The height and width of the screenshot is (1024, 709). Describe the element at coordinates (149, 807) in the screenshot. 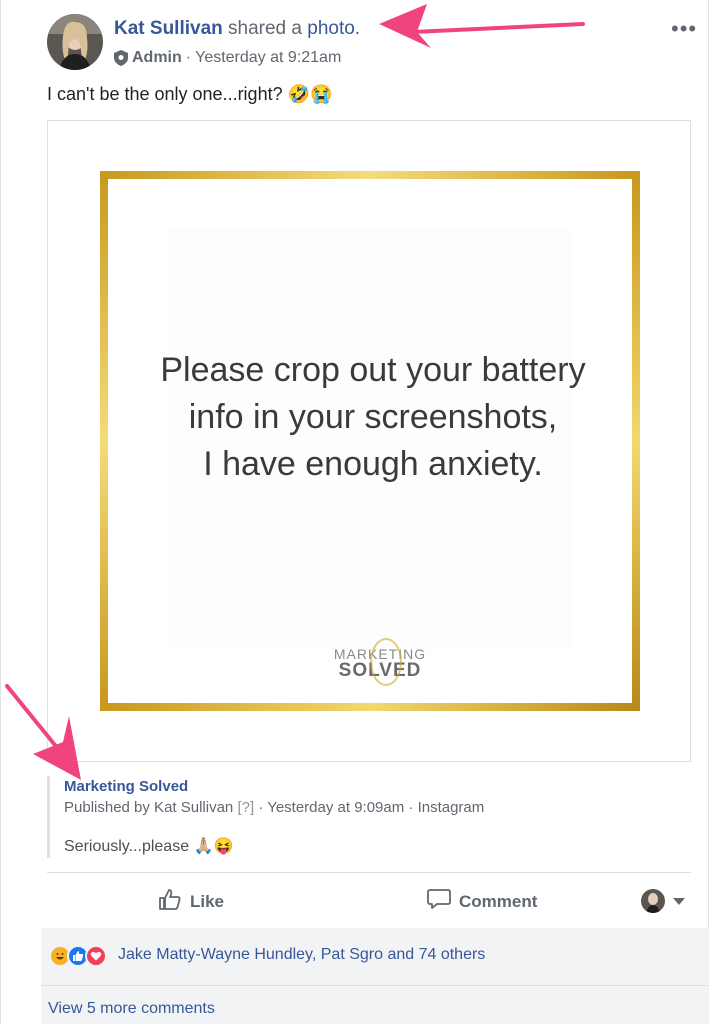

I see `published-by: Published by Kat Sullivan` at that location.